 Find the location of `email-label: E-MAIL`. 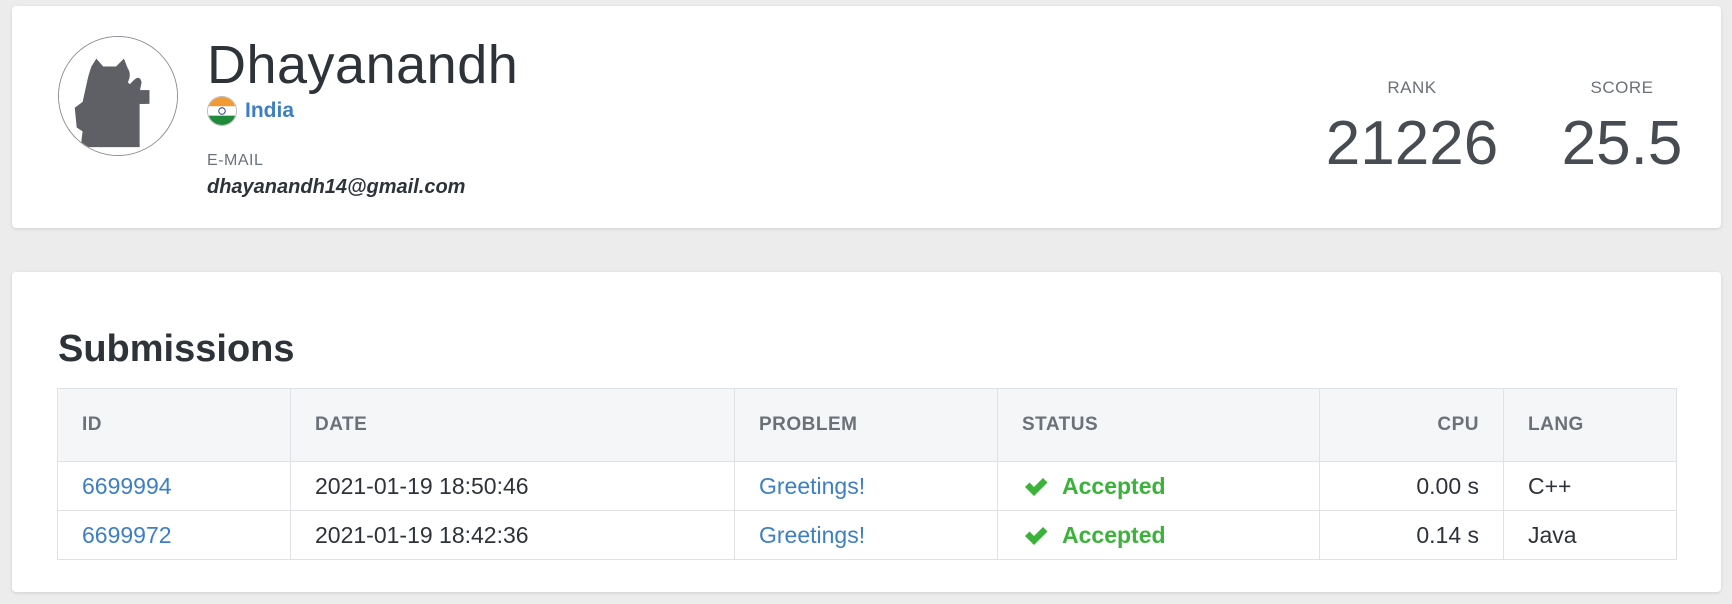

email-label: E-MAIL is located at coordinates (235, 160).